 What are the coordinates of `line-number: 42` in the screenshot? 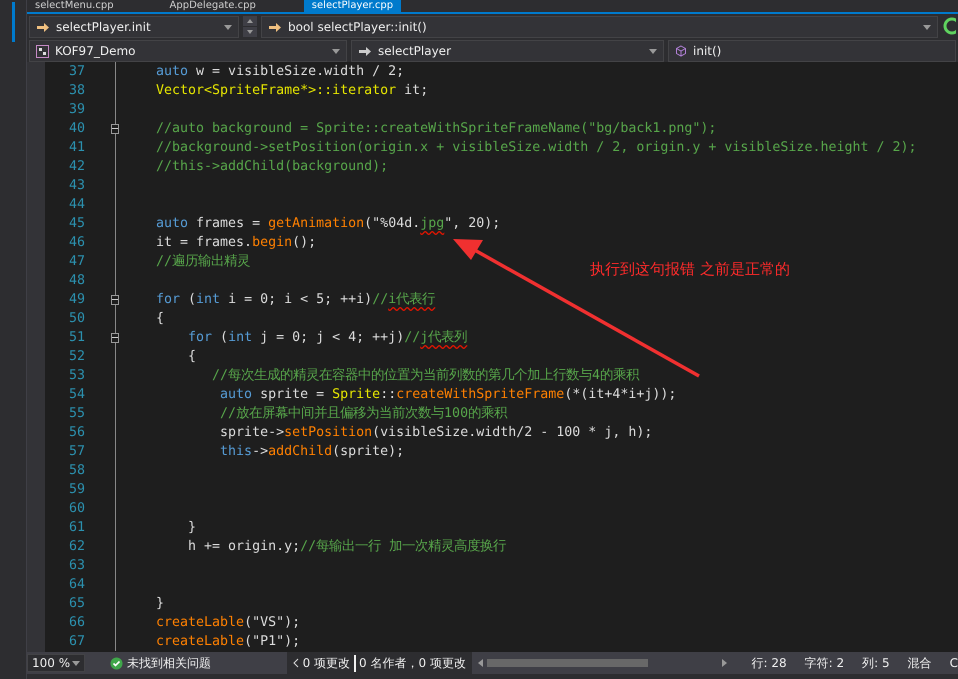 It's located at (76, 167).